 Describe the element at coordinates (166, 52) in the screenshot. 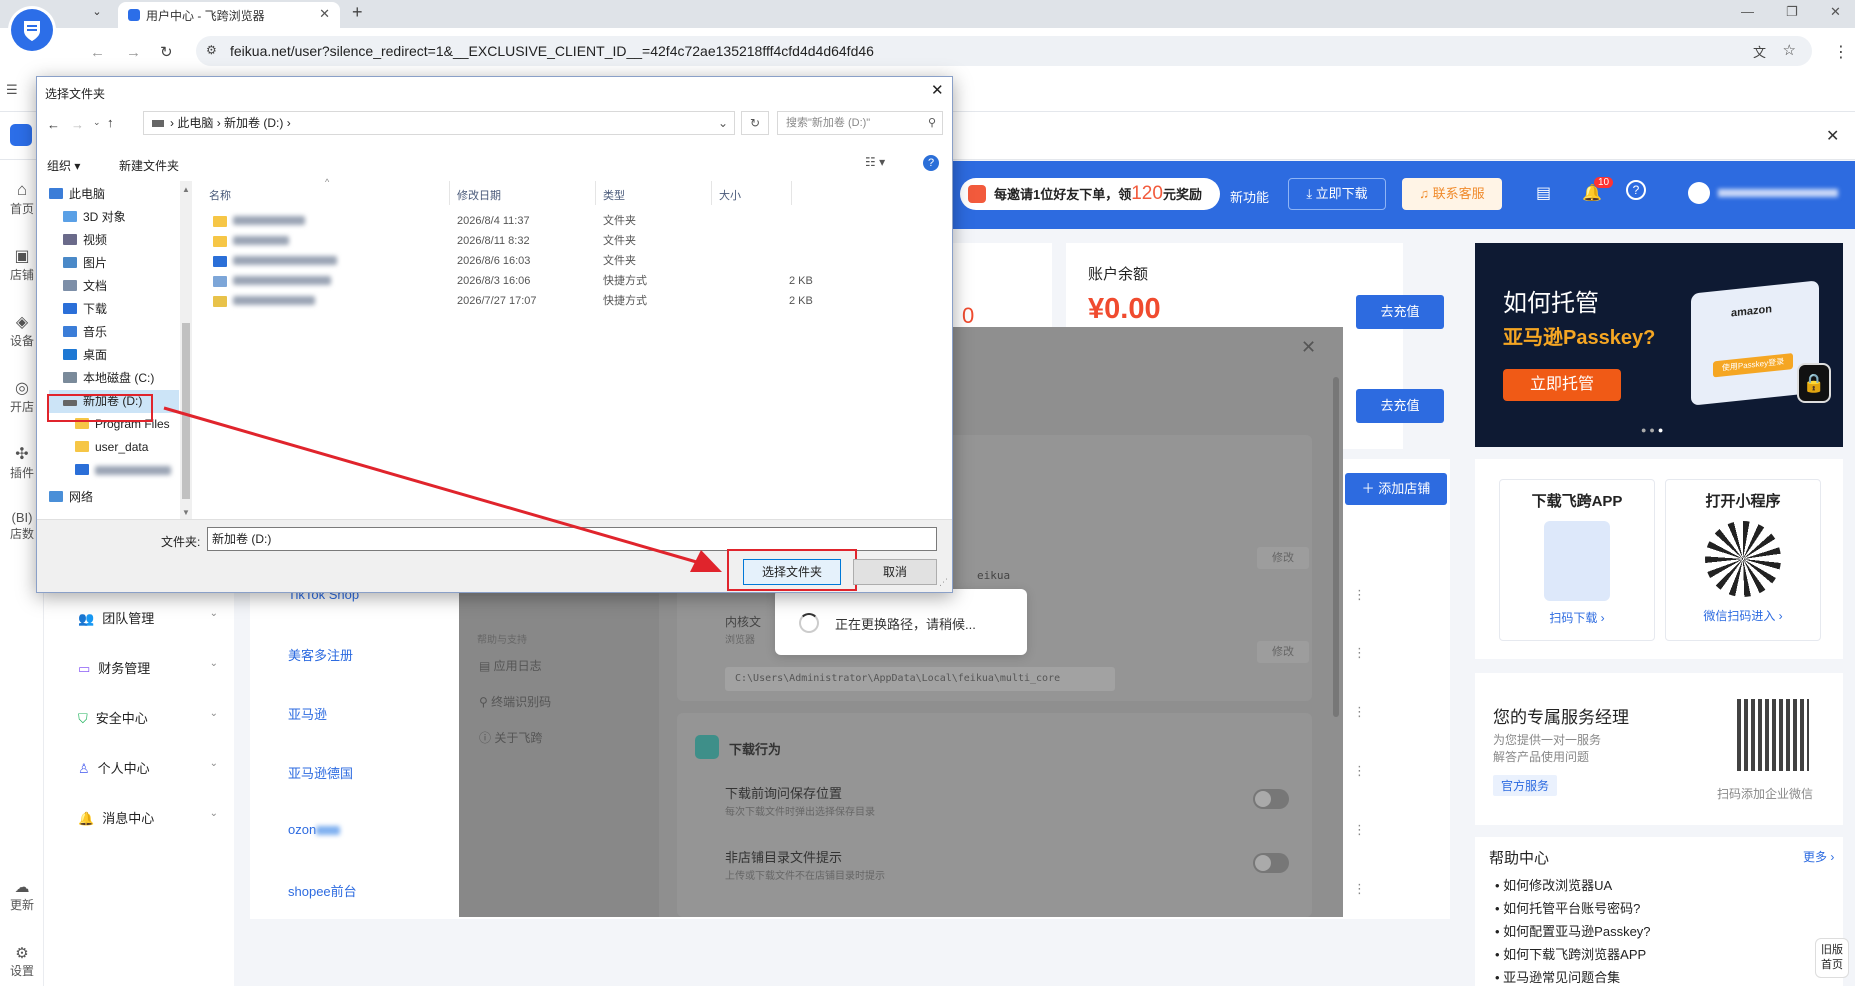

I see `reload-icon: ↻` at that location.